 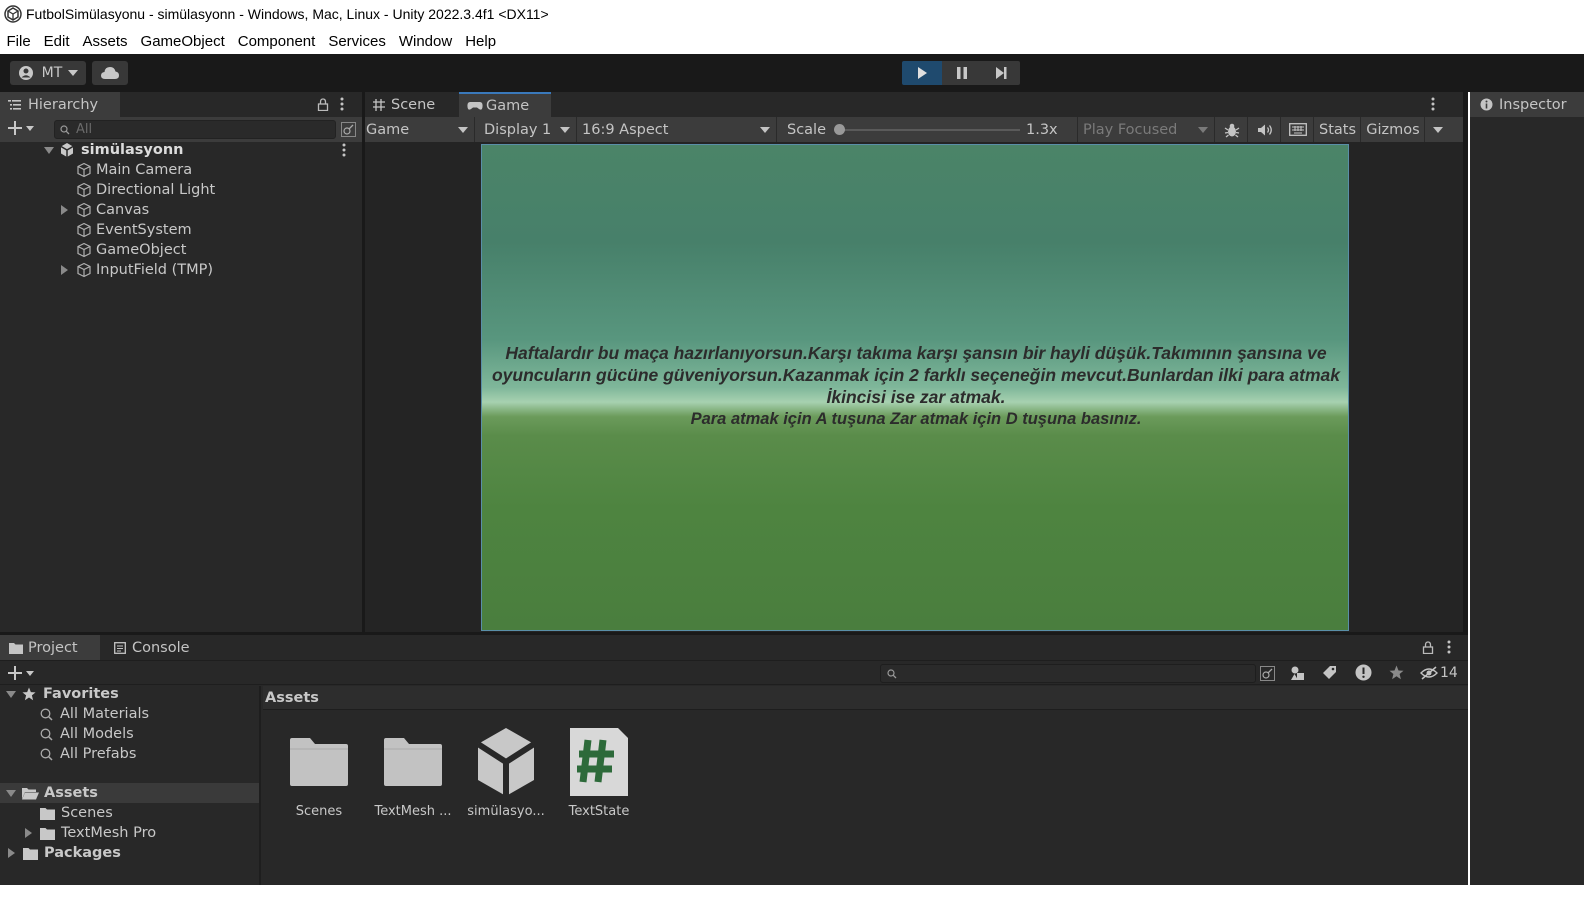 I want to click on gizmos-button: Gizmos, so click(x=1393, y=129).